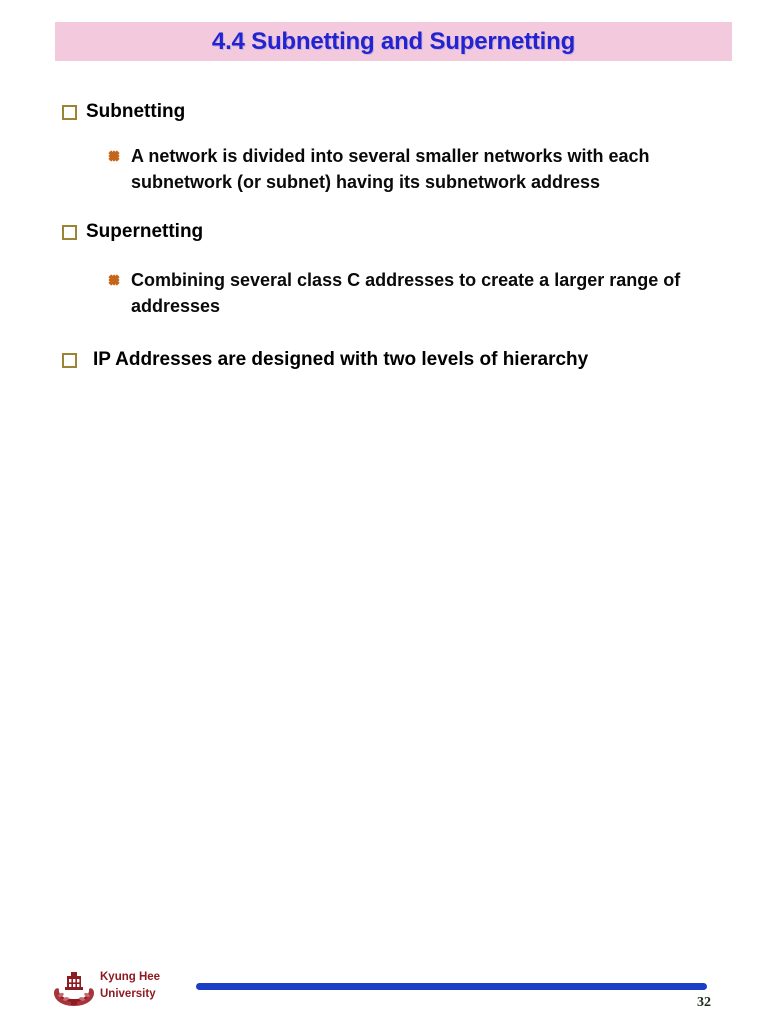 The width and height of the screenshot is (780, 1011). What do you see at coordinates (145, 231) in the screenshot?
I see `bullet-text: Supernetting` at bounding box center [145, 231].